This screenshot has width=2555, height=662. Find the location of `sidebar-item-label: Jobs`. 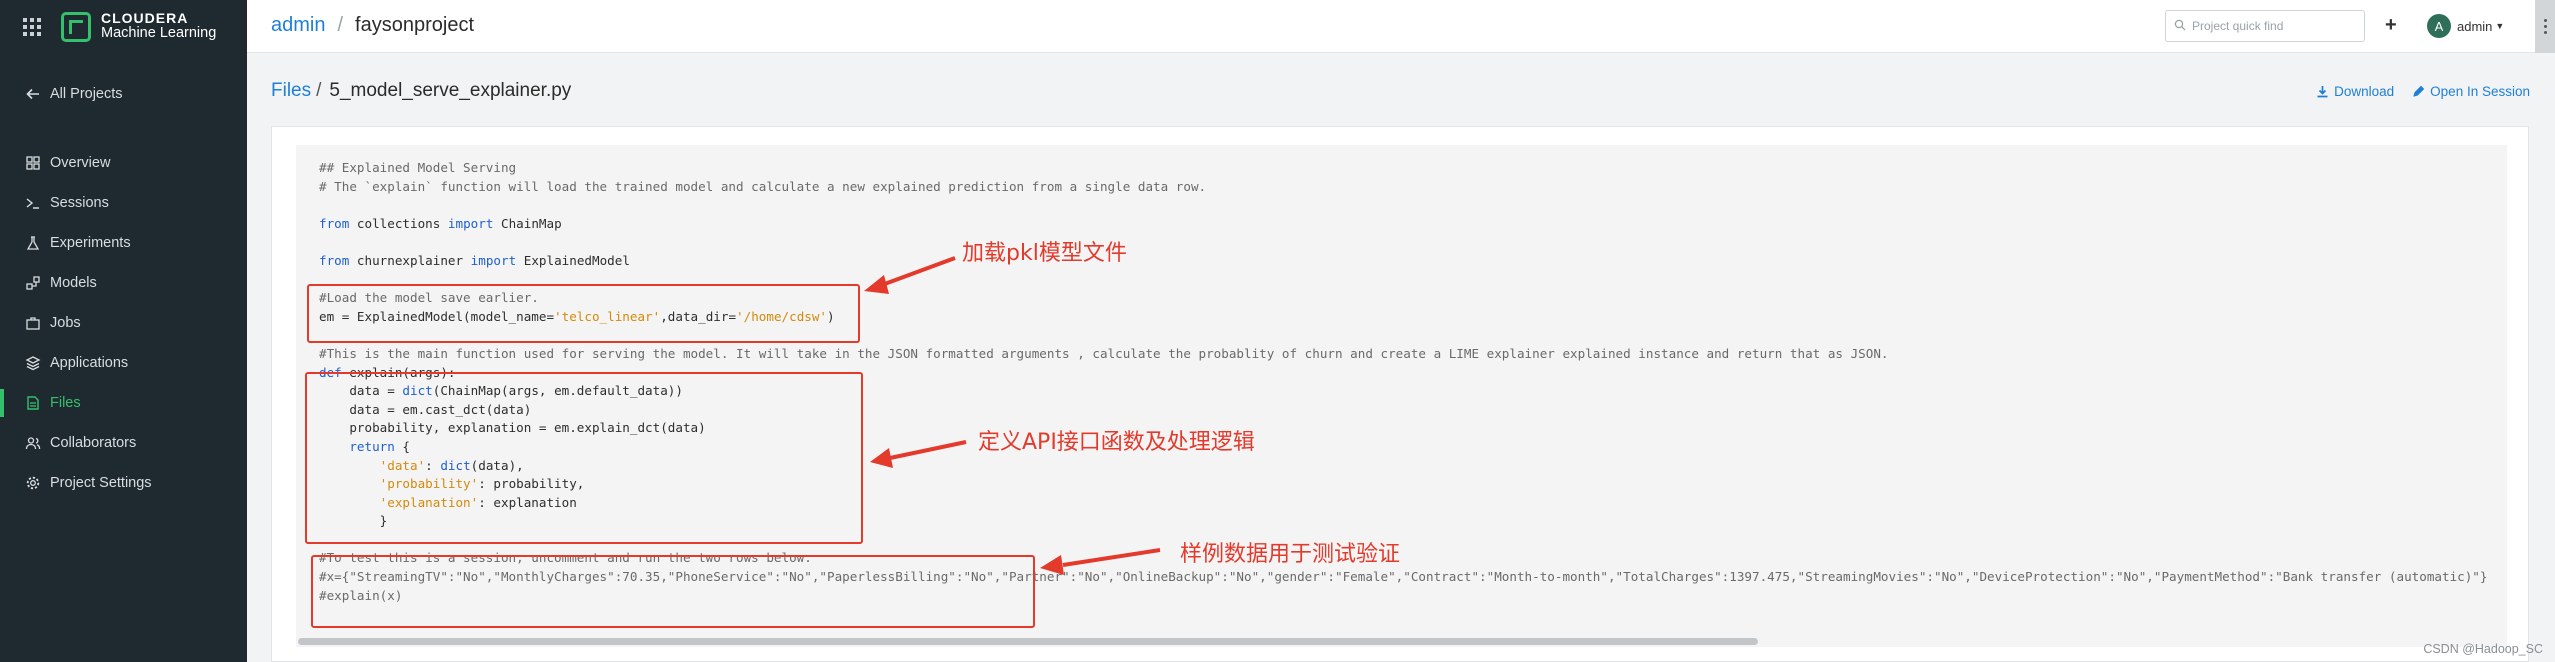

sidebar-item-label: Jobs is located at coordinates (65, 323).